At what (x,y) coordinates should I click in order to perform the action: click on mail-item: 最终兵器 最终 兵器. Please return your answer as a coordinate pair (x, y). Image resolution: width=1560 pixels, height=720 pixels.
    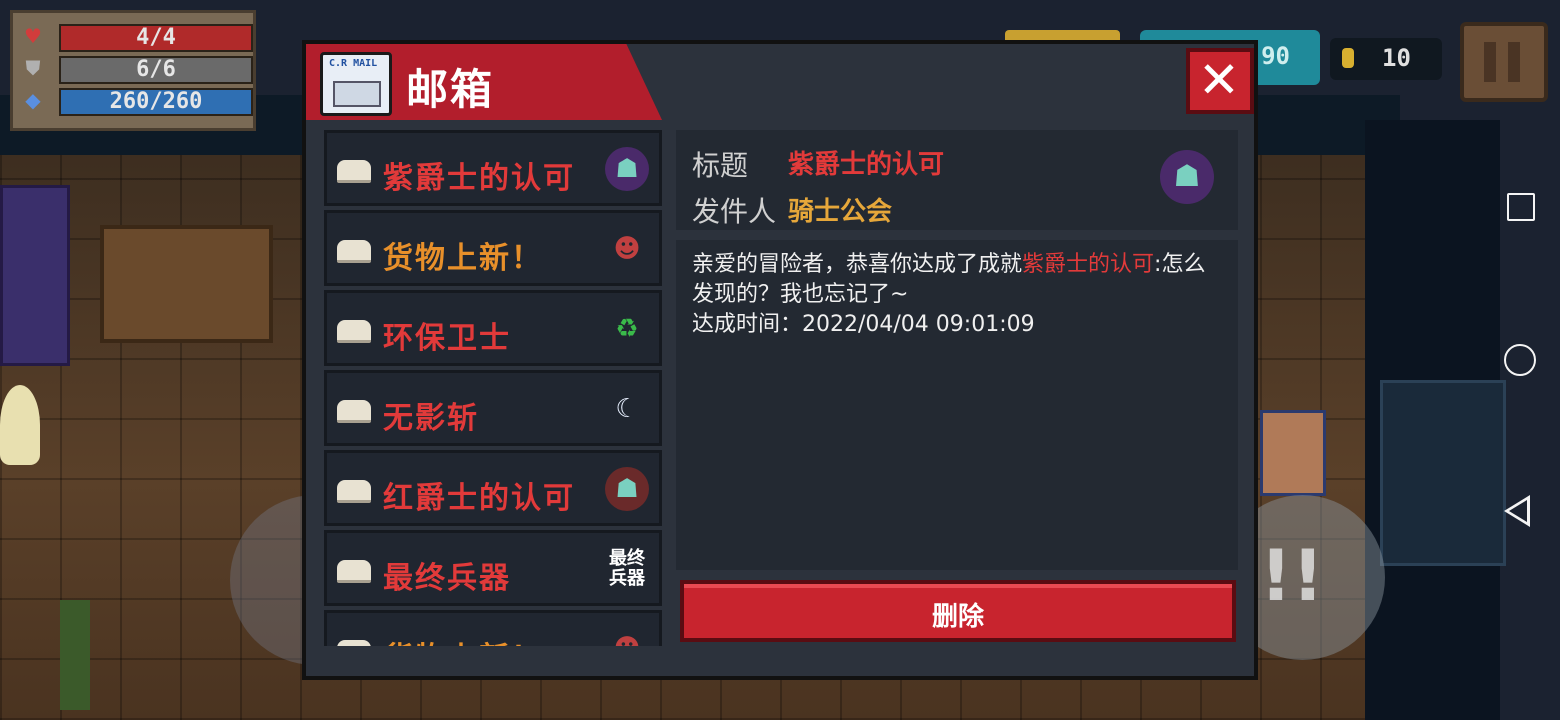
    Looking at the image, I should click on (493, 568).